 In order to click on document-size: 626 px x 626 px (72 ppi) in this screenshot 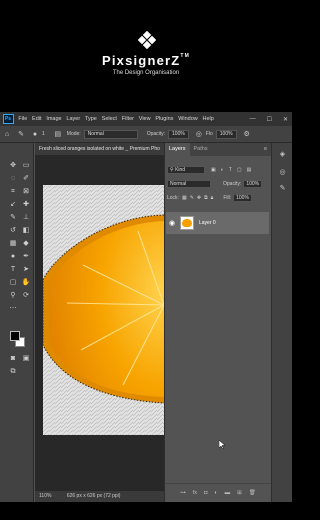, I will do `click(87, 496)`.